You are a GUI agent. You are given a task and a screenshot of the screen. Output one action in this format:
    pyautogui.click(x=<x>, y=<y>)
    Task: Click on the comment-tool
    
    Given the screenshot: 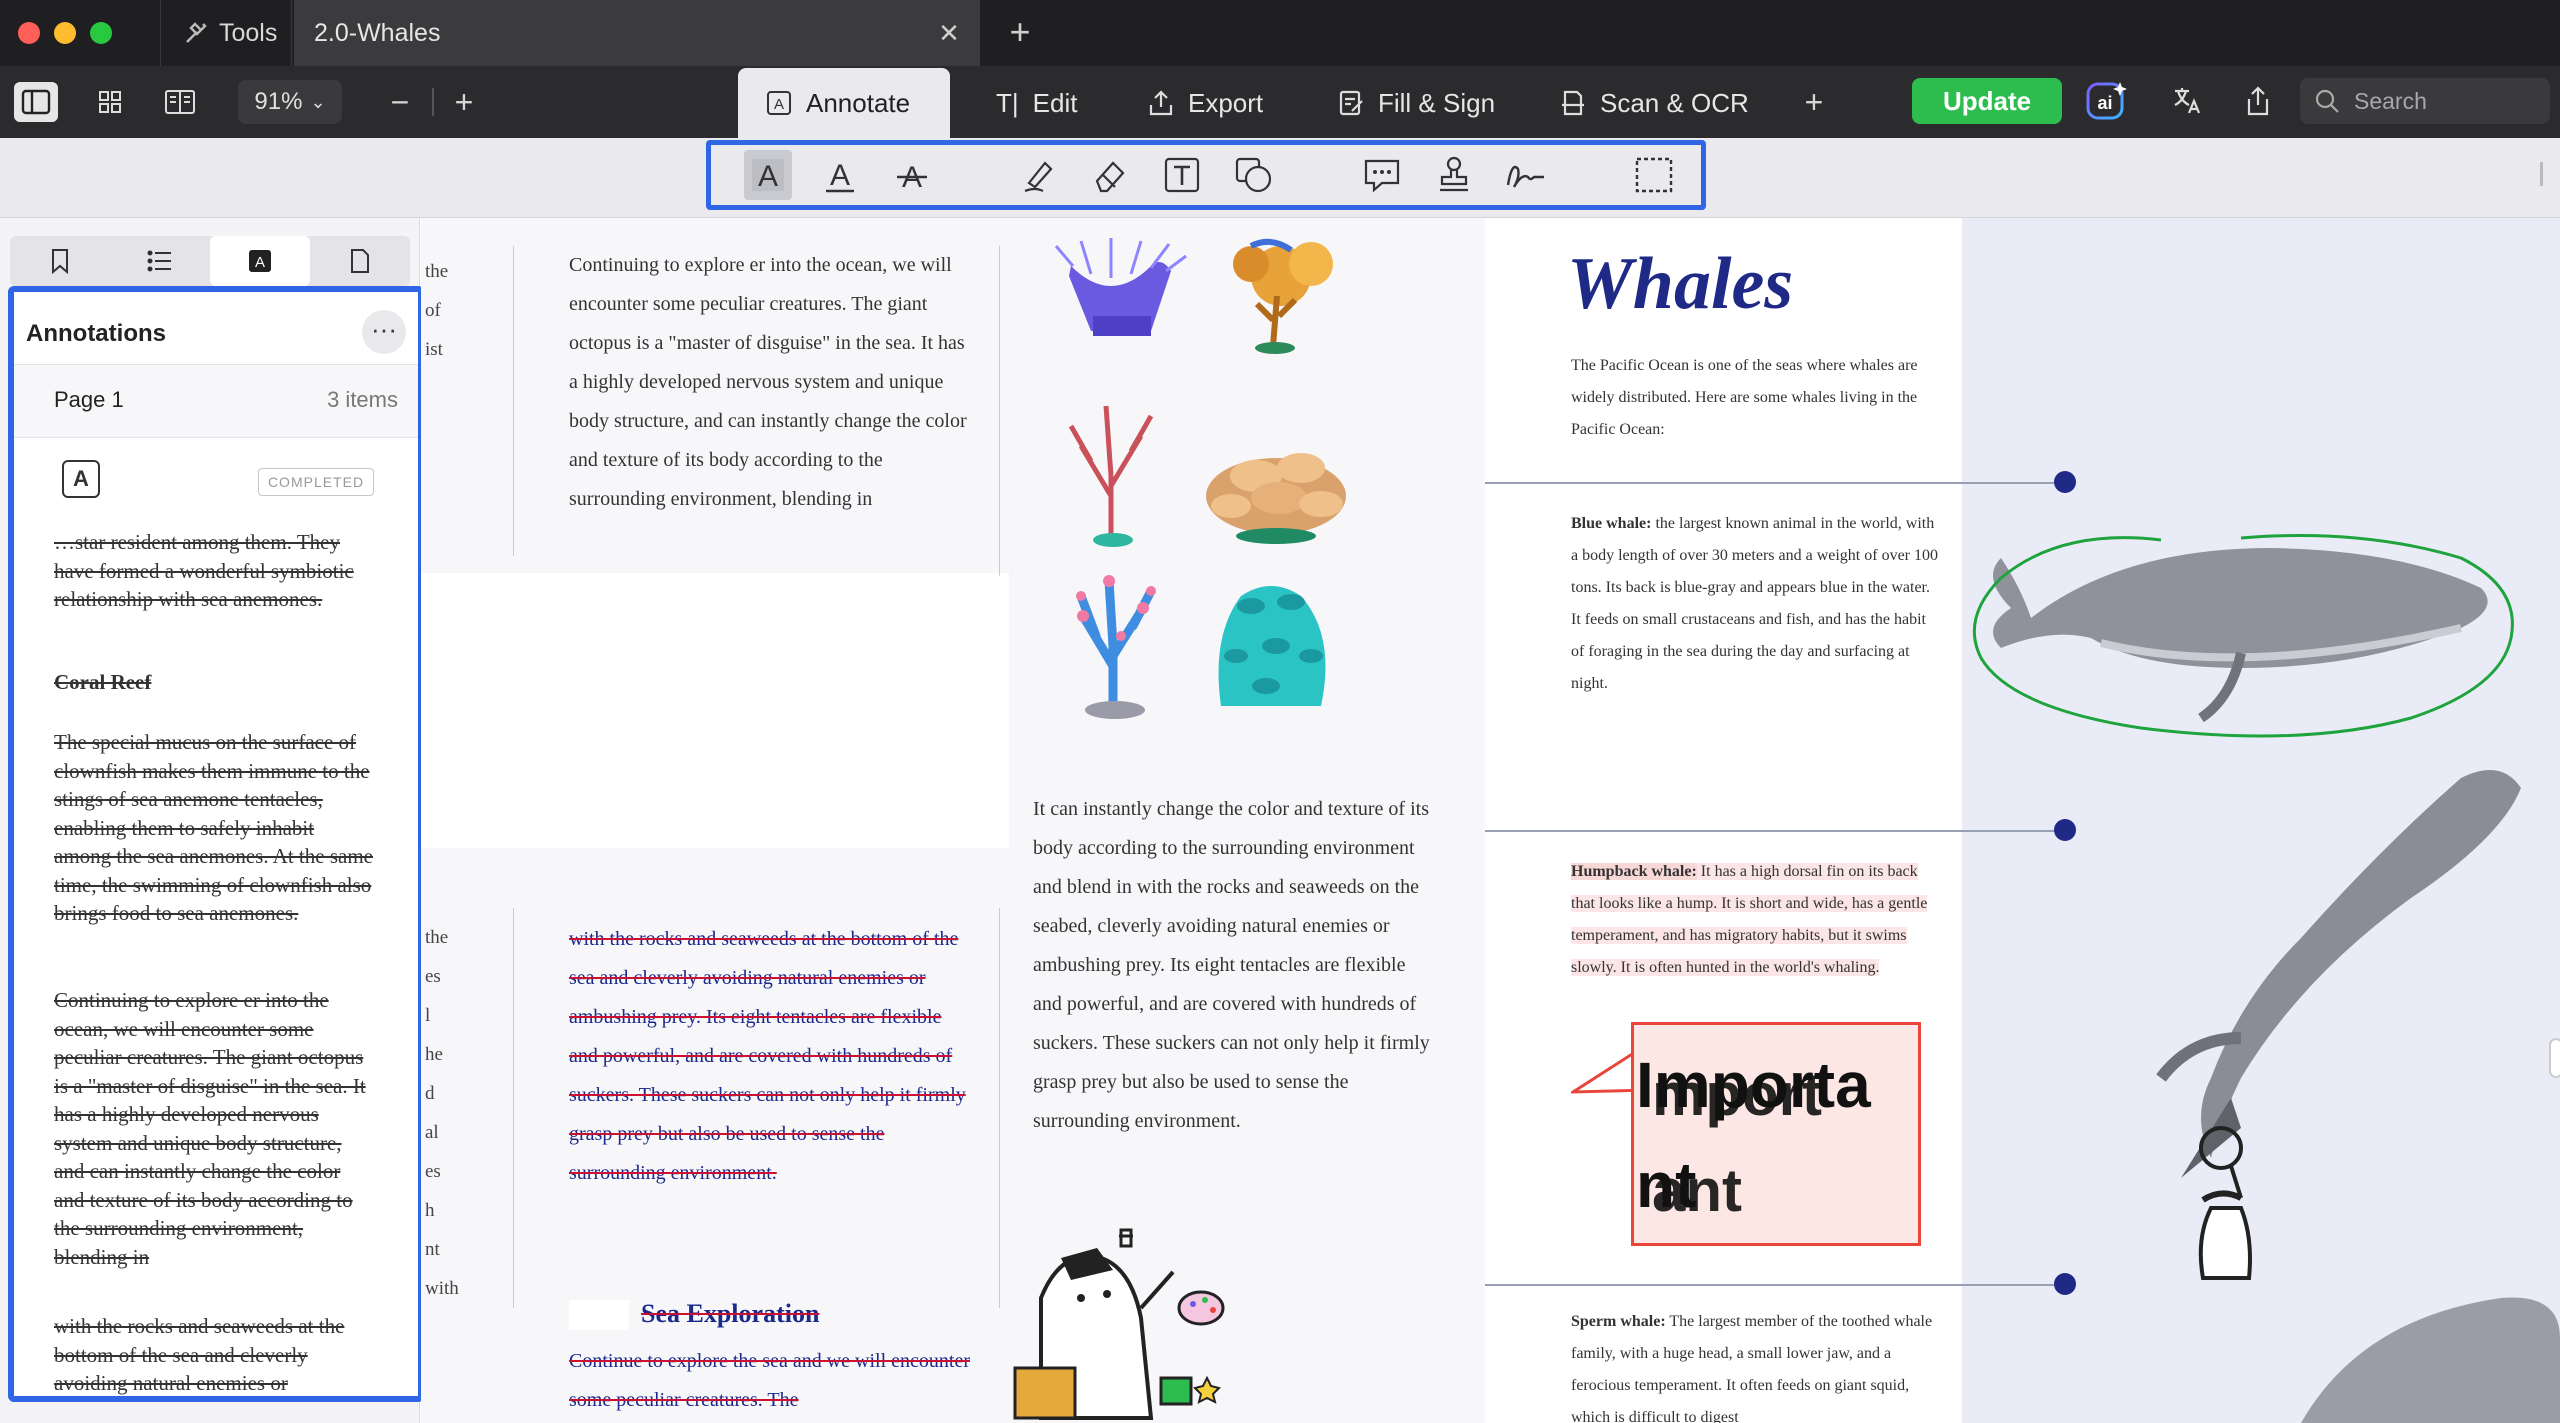 What is the action you would take?
    pyautogui.click(x=1382, y=175)
    